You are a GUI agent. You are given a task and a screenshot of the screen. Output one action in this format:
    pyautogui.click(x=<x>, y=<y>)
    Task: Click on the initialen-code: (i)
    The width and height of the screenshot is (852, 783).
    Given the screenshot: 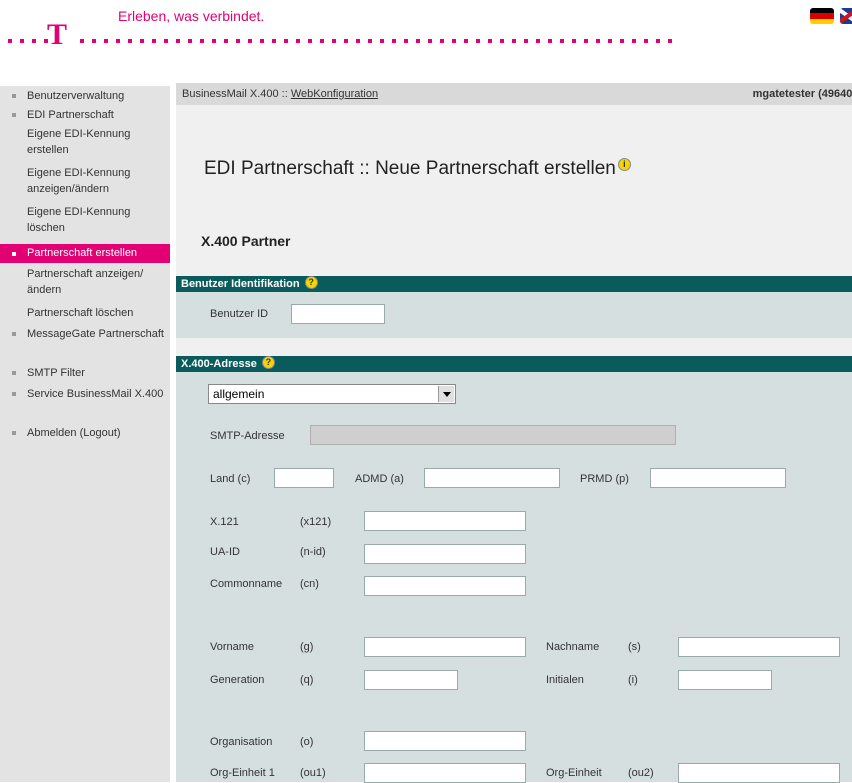 What is the action you would take?
    pyautogui.click(x=633, y=680)
    